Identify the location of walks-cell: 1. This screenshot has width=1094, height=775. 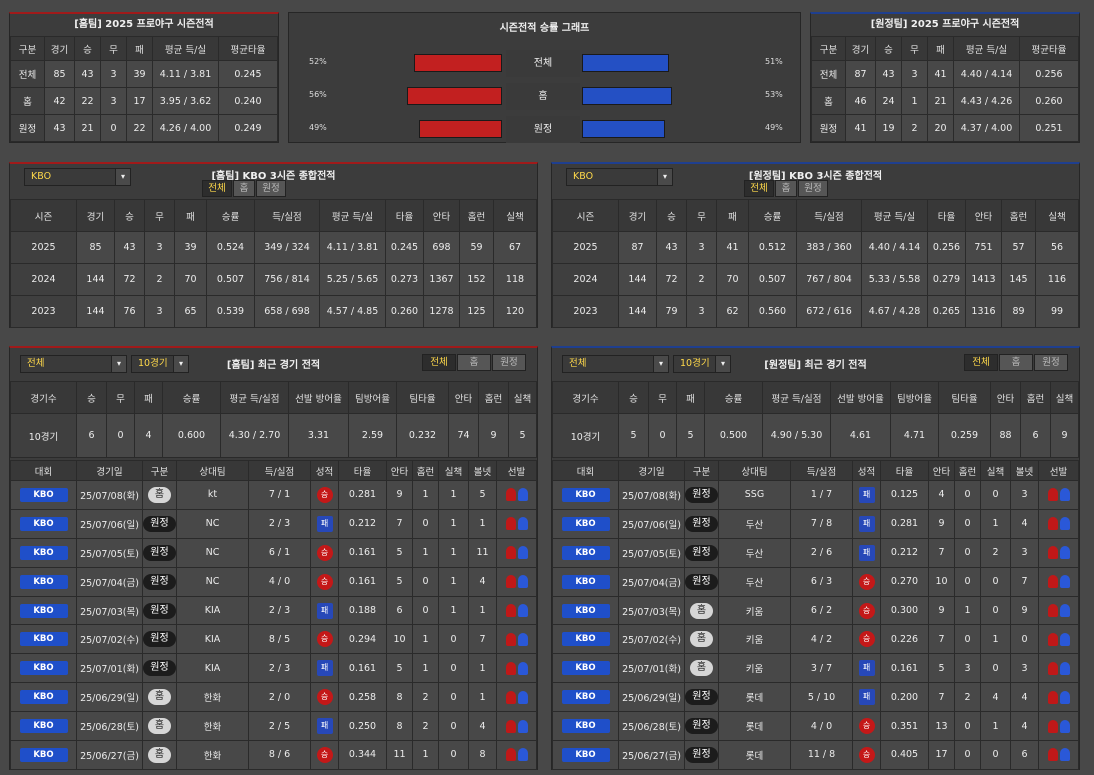
(482, 610).